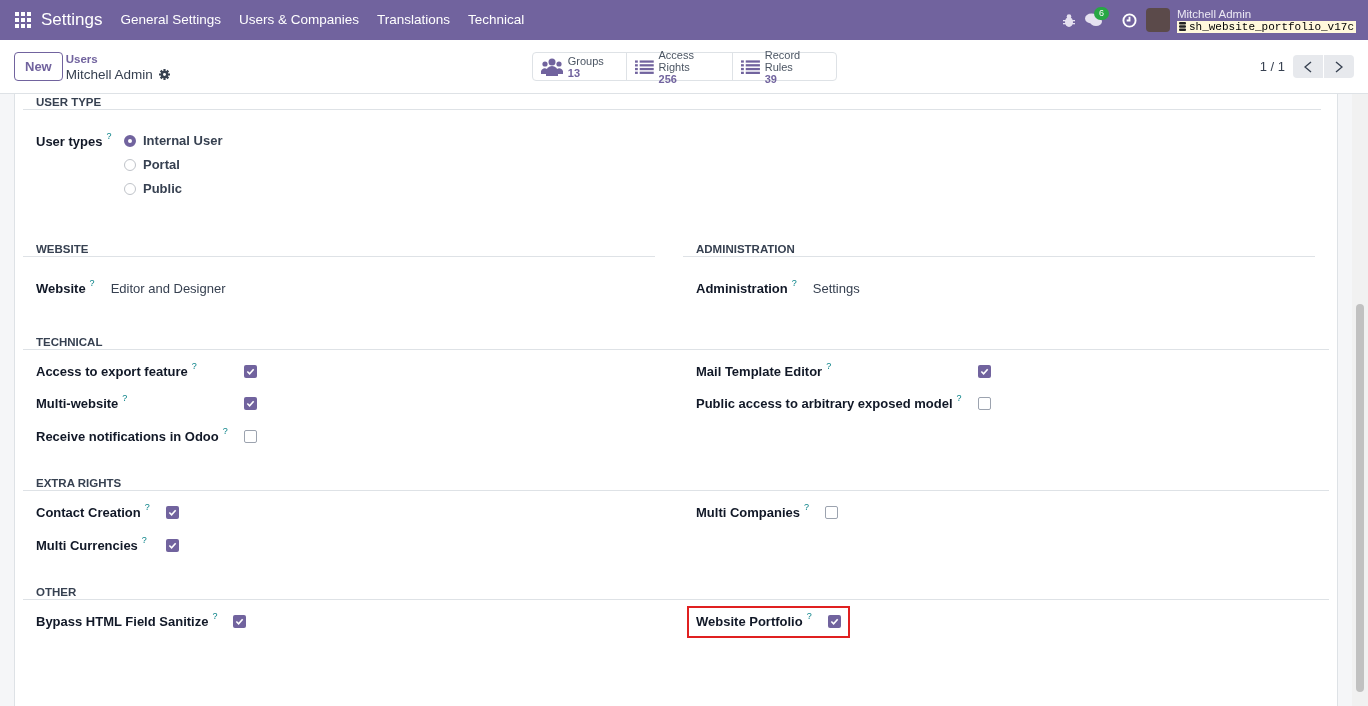 The width and height of the screenshot is (1368, 706). Describe the element at coordinates (299, 20) in the screenshot. I see `menu-item: Users & Companies` at that location.